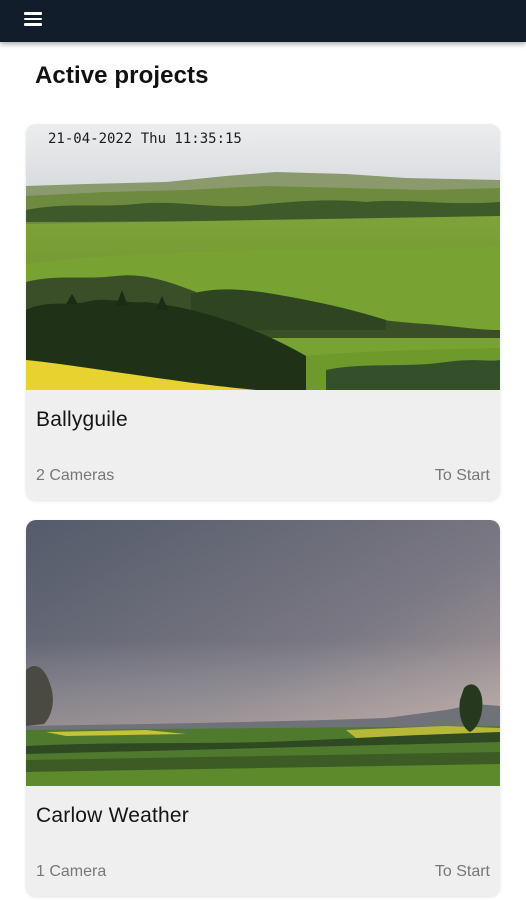  What do you see at coordinates (145, 139) in the screenshot?
I see `camera-timestamp: 21-04-2022 Thu 11:35:15` at bounding box center [145, 139].